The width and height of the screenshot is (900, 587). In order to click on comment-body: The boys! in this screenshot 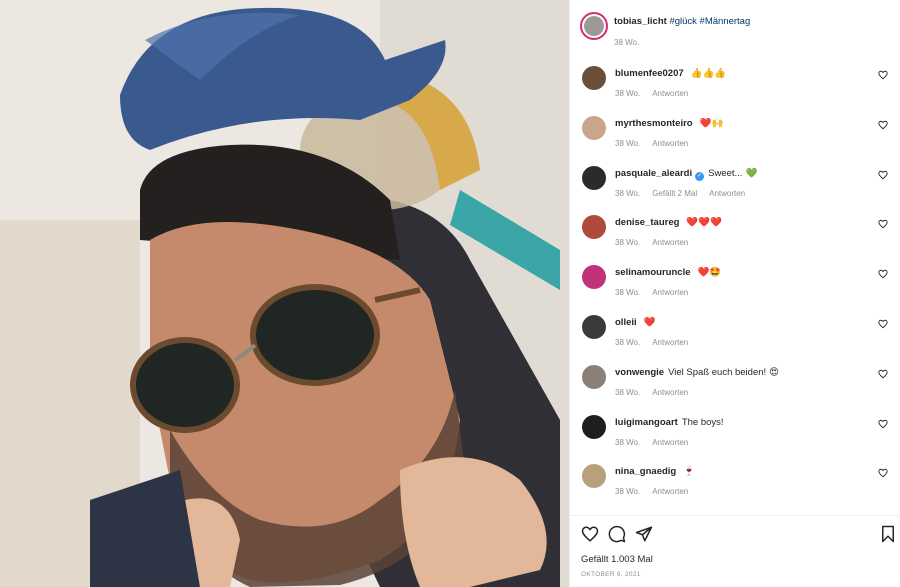, I will do `click(702, 422)`.